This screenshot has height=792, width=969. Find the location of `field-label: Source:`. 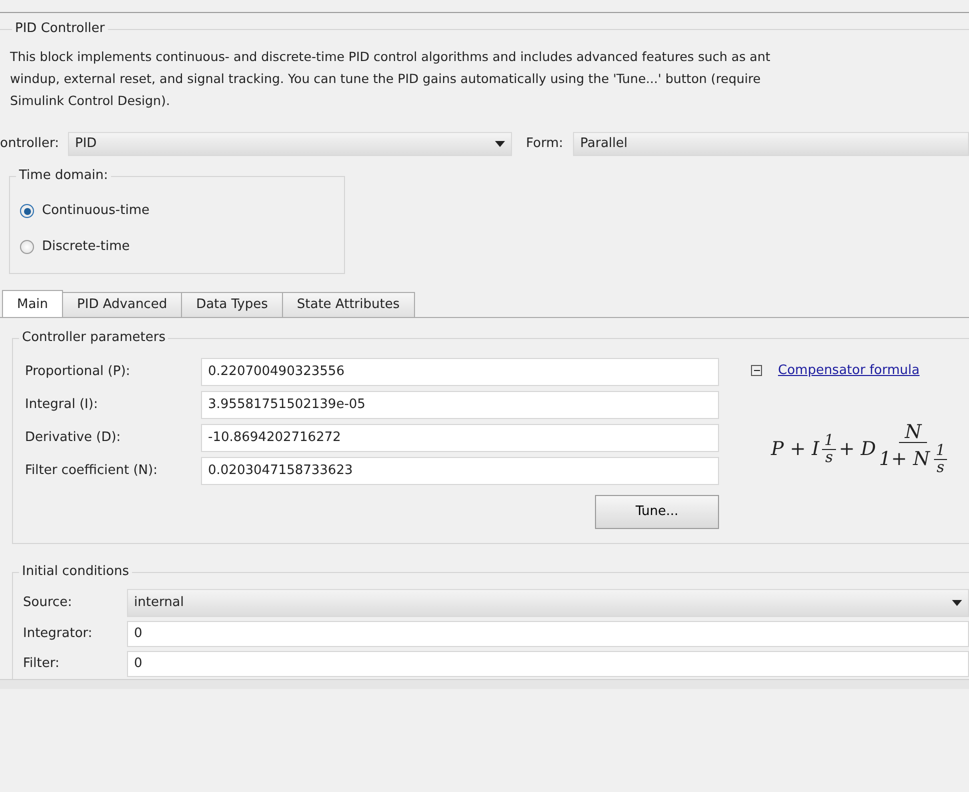

field-label: Source: is located at coordinates (48, 603).